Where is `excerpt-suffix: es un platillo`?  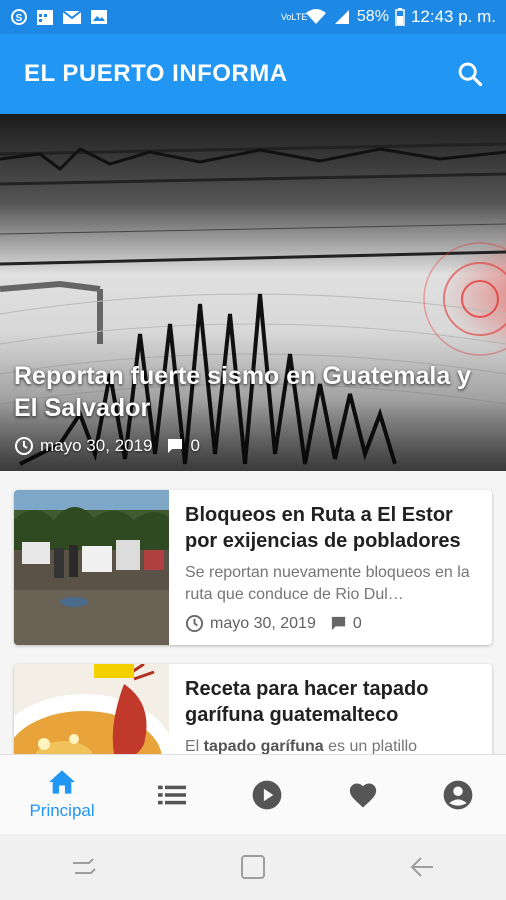
excerpt-suffix: es un platillo is located at coordinates (370, 746).